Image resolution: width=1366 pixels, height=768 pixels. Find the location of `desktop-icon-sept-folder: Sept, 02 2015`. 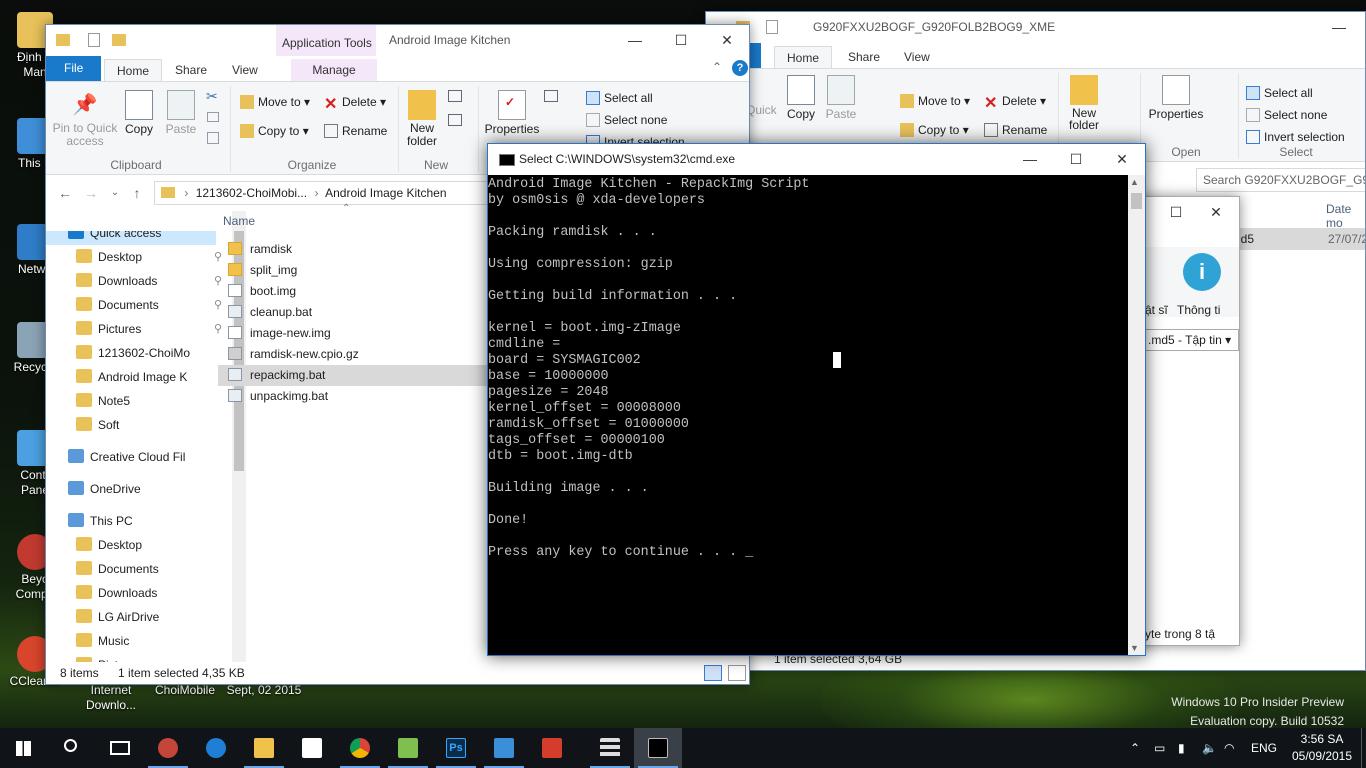

desktop-icon-sept-folder: Sept, 02 2015 is located at coordinates (264, 690).